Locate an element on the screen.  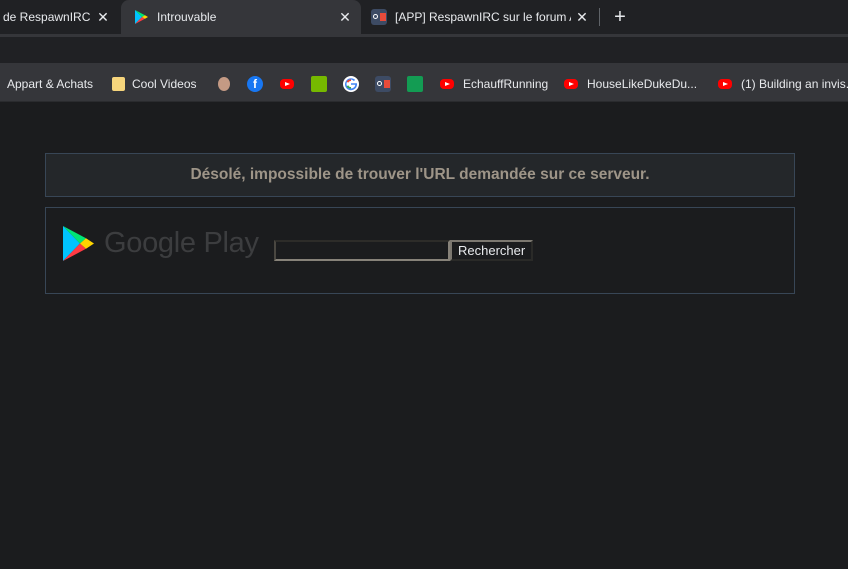
address-bar is located at coordinates (424, 50).